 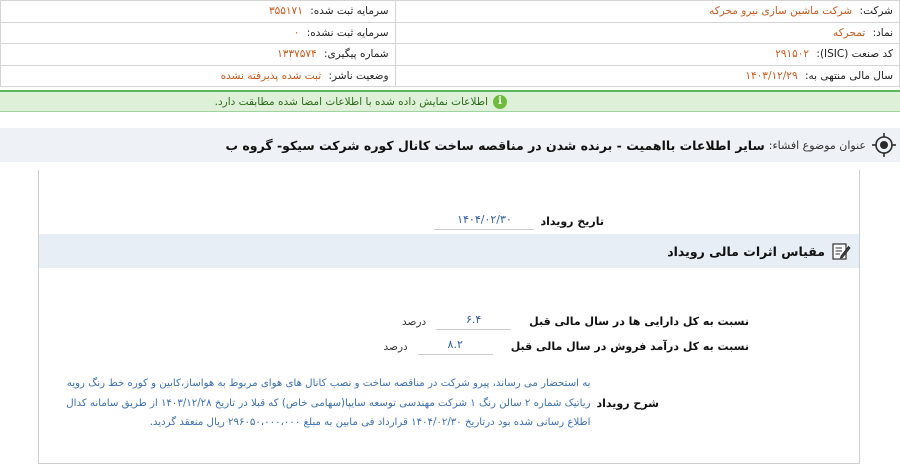 I want to click on symbol-label: نماد:, so click(x=882, y=32).